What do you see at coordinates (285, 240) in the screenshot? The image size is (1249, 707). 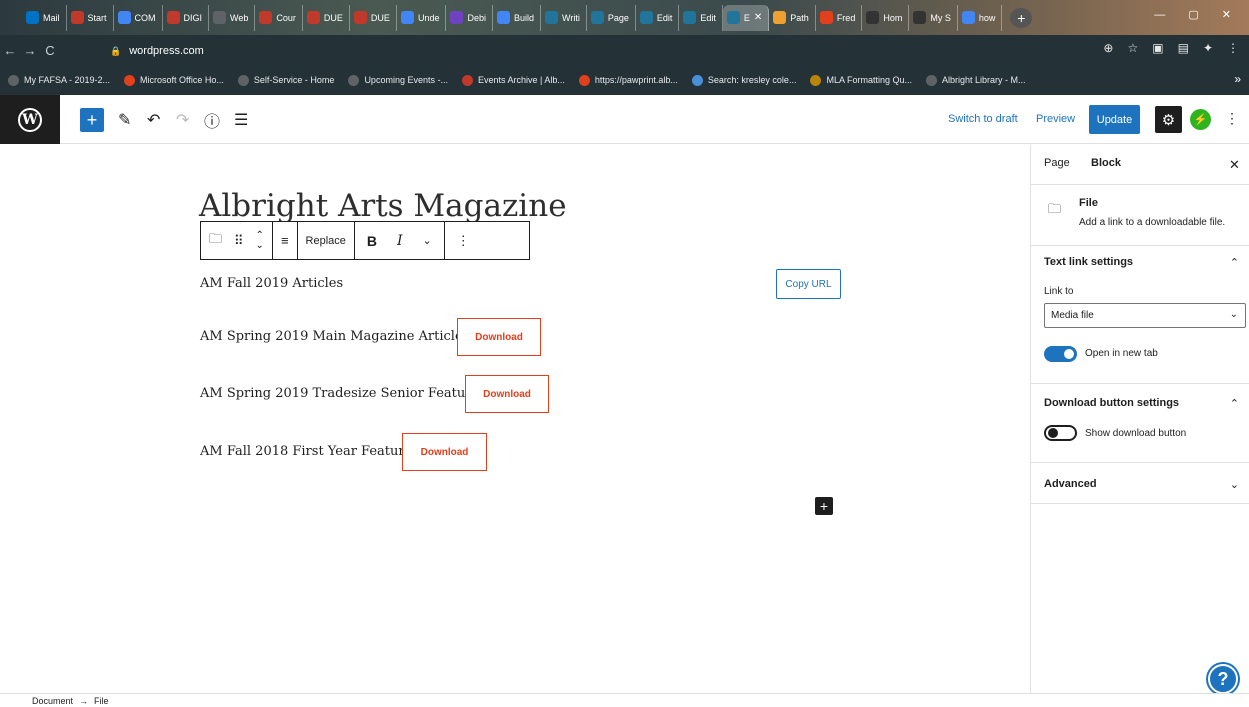 I see `align-icon: ≡` at bounding box center [285, 240].